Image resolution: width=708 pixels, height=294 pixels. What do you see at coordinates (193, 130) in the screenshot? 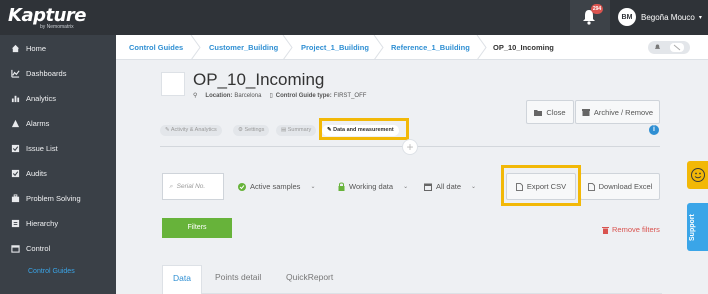
I see `tab-label: Activity & Analytics` at bounding box center [193, 130].